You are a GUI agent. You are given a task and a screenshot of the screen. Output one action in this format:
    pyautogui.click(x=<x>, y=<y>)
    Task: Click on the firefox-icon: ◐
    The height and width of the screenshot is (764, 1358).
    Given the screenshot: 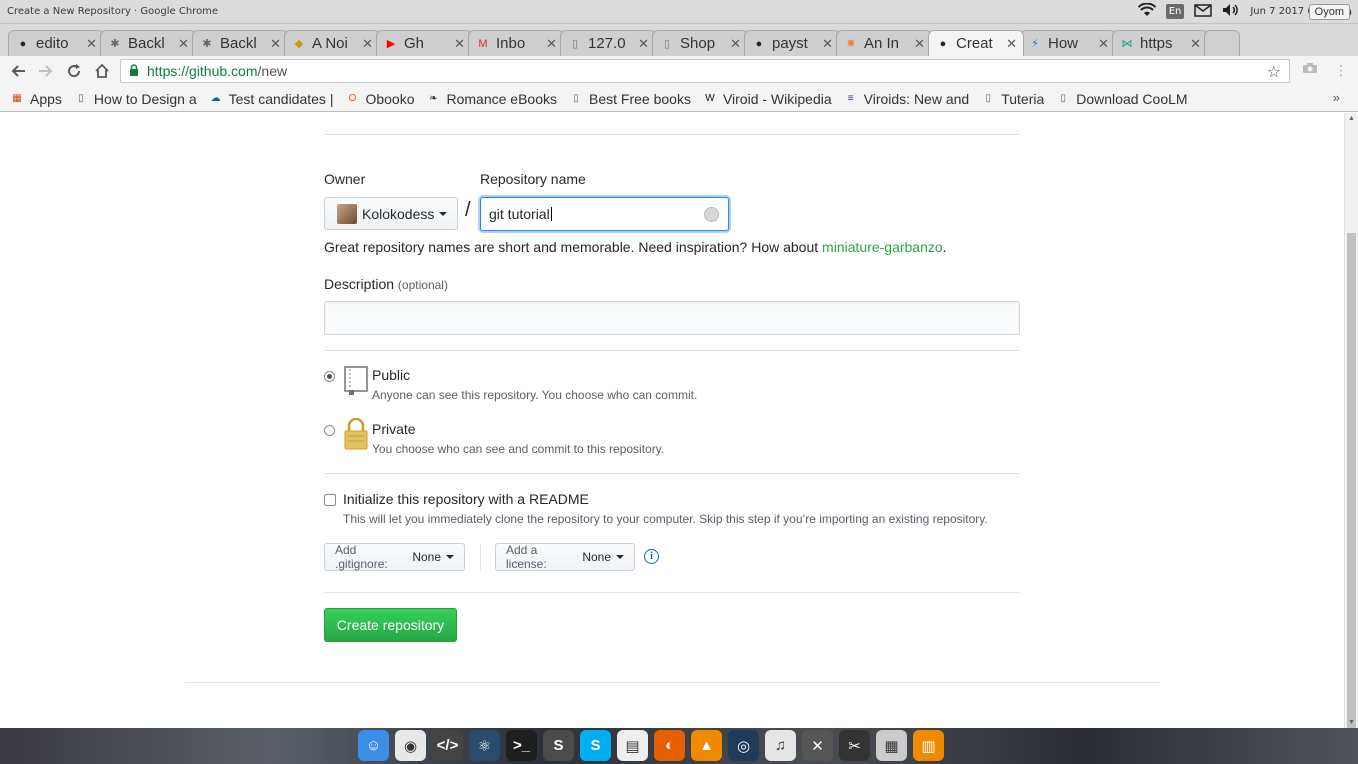 What is the action you would take?
    pyautogui.click(x=669, y=745)
    